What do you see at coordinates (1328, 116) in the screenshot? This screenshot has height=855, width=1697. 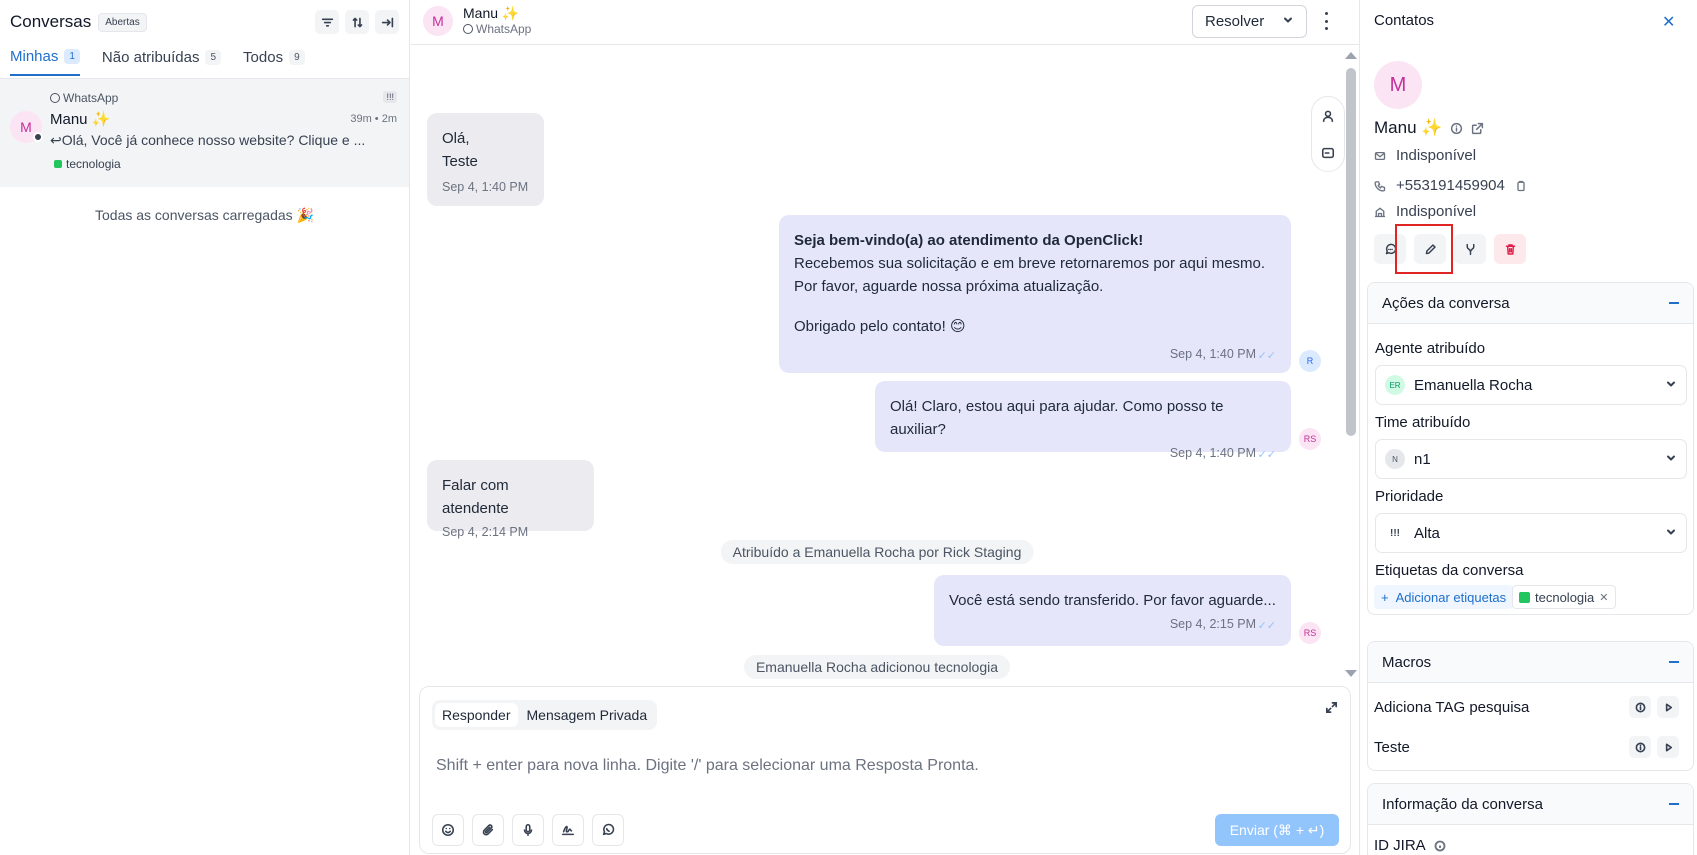 I see `contact-details-icon` at bounding box center [1328, 116].